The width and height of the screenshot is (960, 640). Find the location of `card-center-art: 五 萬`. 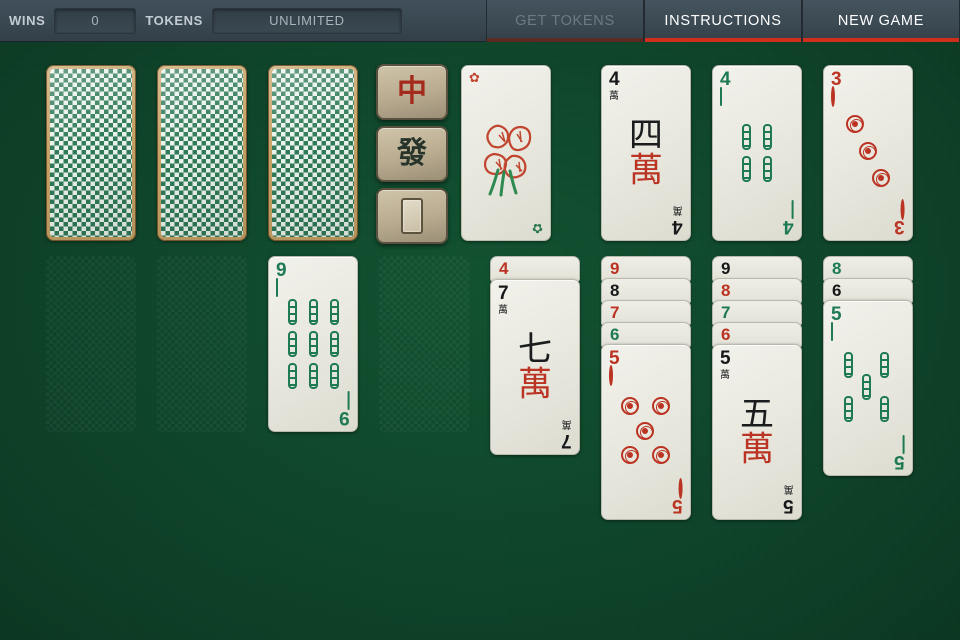

card-center-art: 五 萬 is located at coordinates (757, 431).